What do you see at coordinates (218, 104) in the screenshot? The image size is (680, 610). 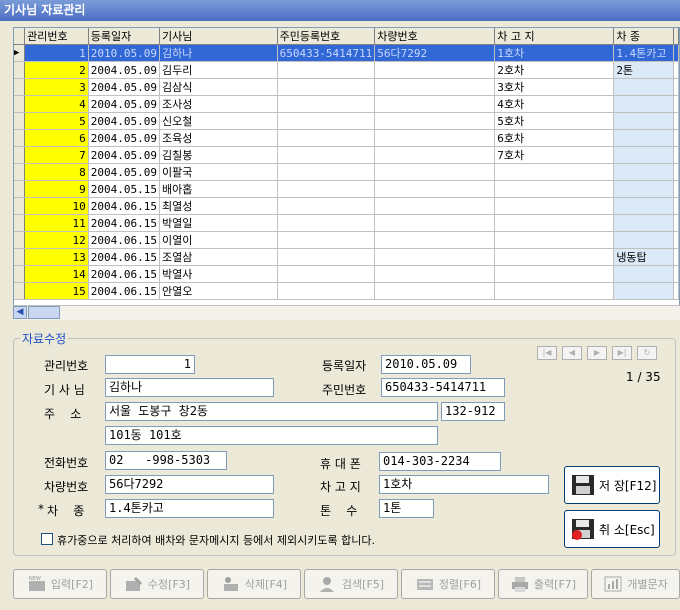 I see `cell-driver: 조사성` at bounding box center [218, 104].